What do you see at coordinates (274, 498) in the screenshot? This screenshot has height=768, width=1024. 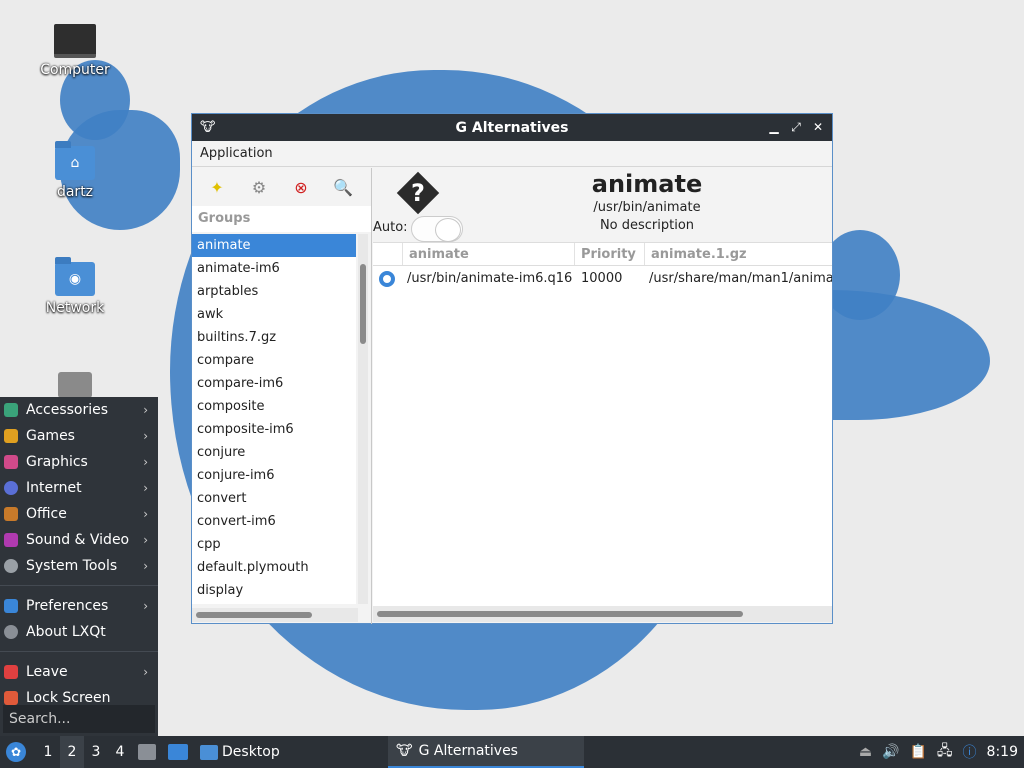 I see `group-item: convert` at bounding box center [274, 498].